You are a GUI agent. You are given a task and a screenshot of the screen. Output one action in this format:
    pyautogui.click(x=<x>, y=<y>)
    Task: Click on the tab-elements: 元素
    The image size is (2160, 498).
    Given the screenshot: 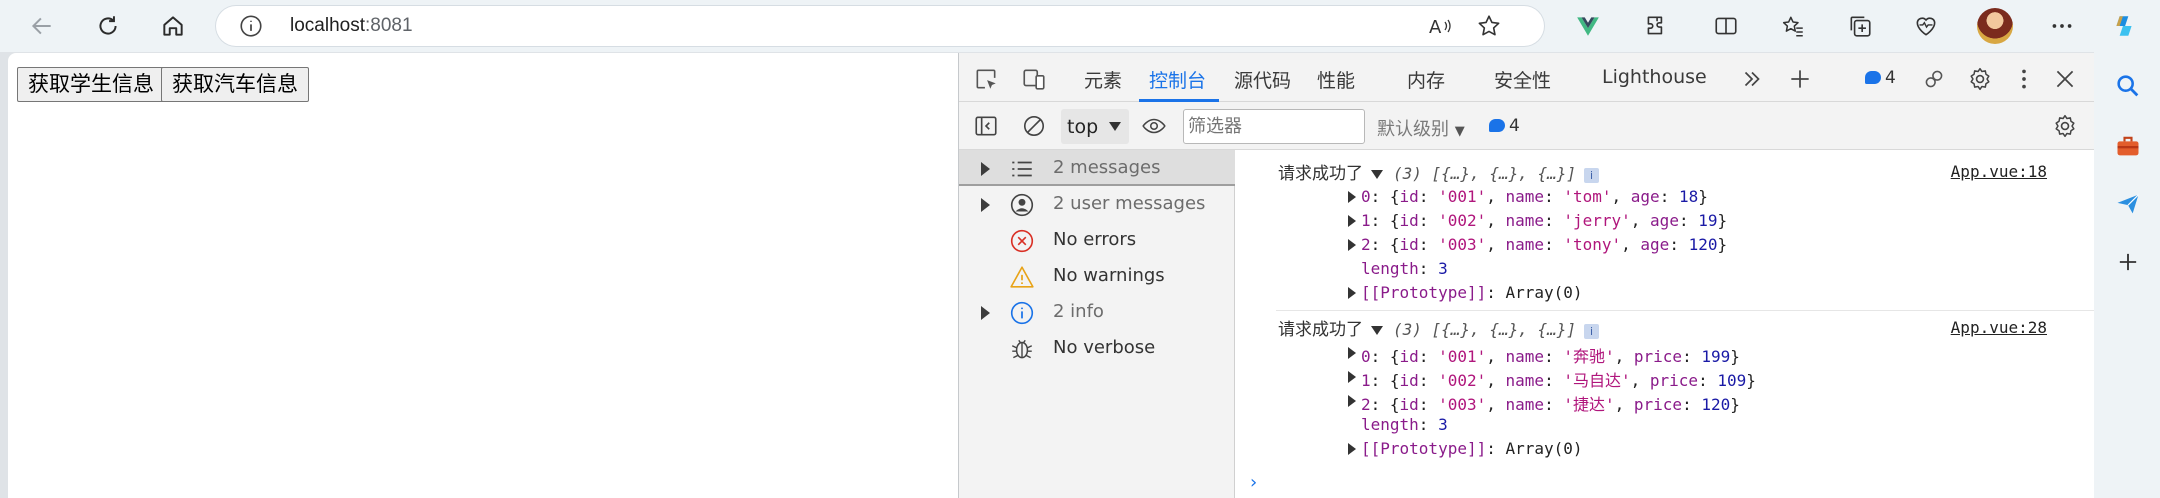 What is the action you would take?
    pyautogui.click(x=1103, y=79)
    